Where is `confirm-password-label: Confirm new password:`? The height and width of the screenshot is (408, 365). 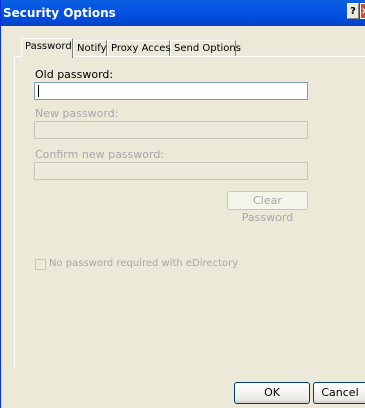
confirm-password-label: Confirm new password: is located at coordinates (100, 154).